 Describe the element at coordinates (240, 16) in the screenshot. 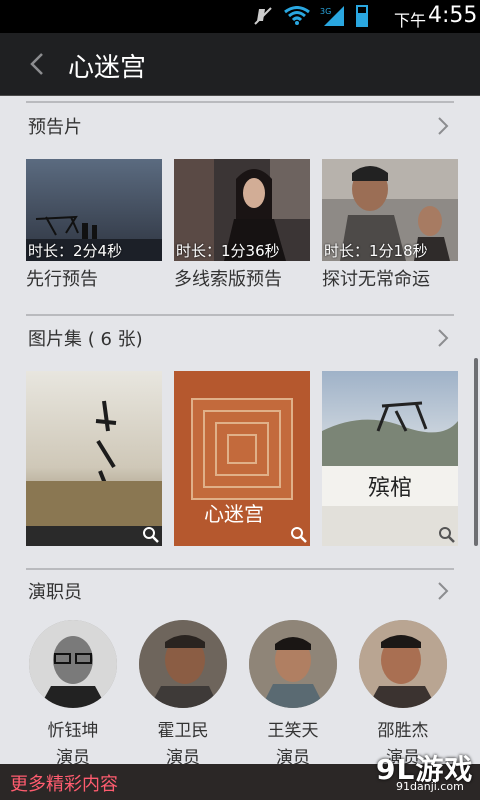

I see `status-bar: 3G 下午 4:55` at that location.